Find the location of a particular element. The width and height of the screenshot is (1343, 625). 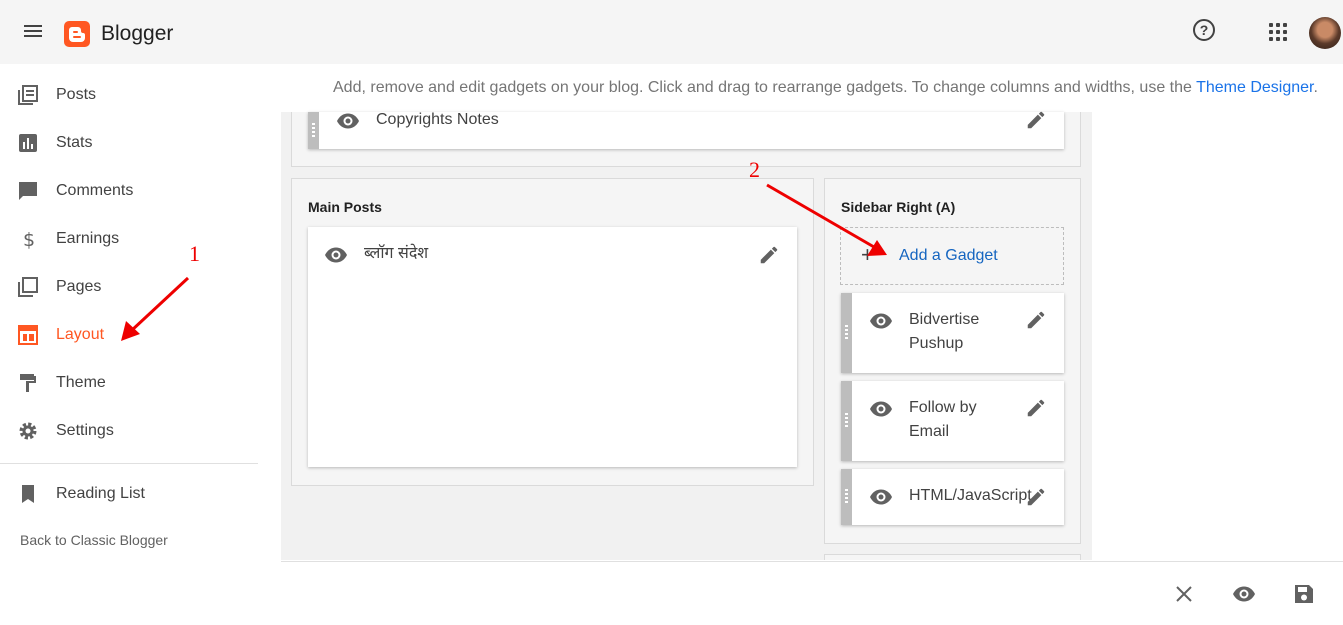

gadget-blog-posts: ब्लॉग संदेश is located at coordinates (552, 347).